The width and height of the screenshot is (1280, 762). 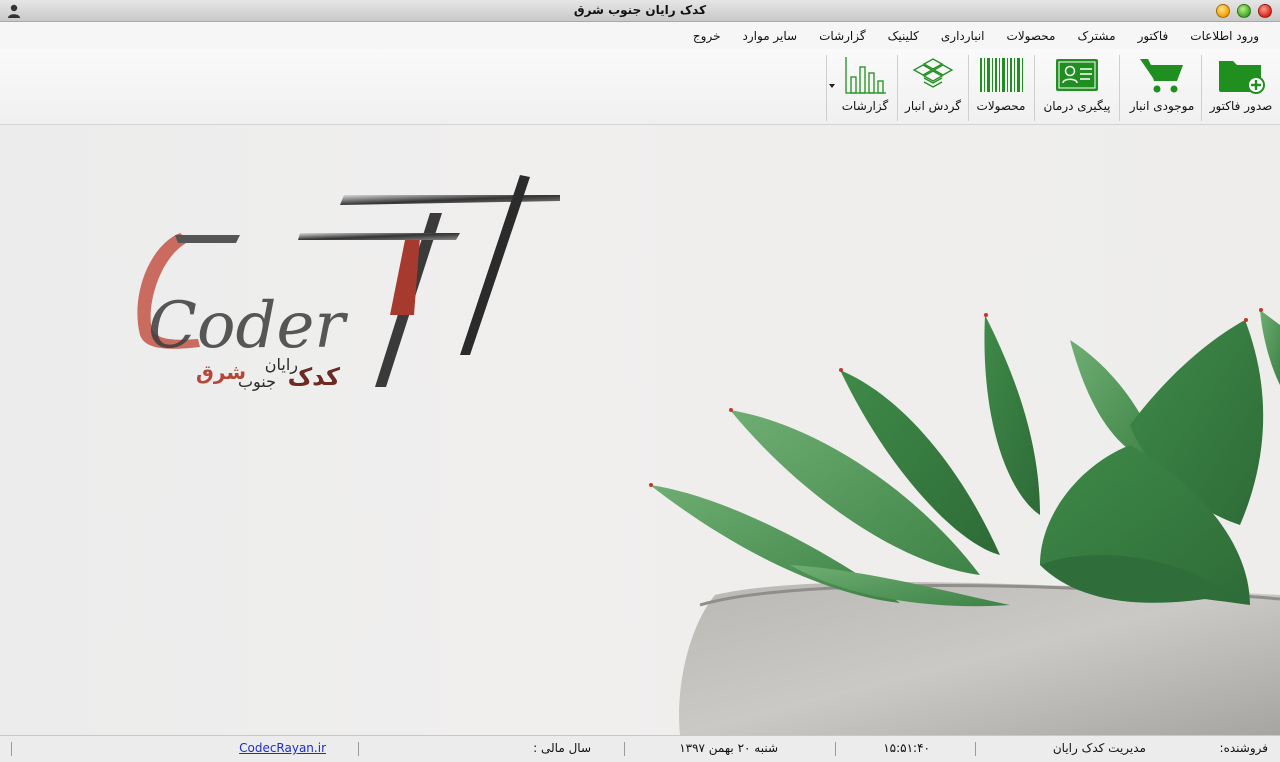 What do you see at coordinates (963, 36) in the screenshot?
I see `menu-warehouse: انبارداری` at bounding box center [963, 36].